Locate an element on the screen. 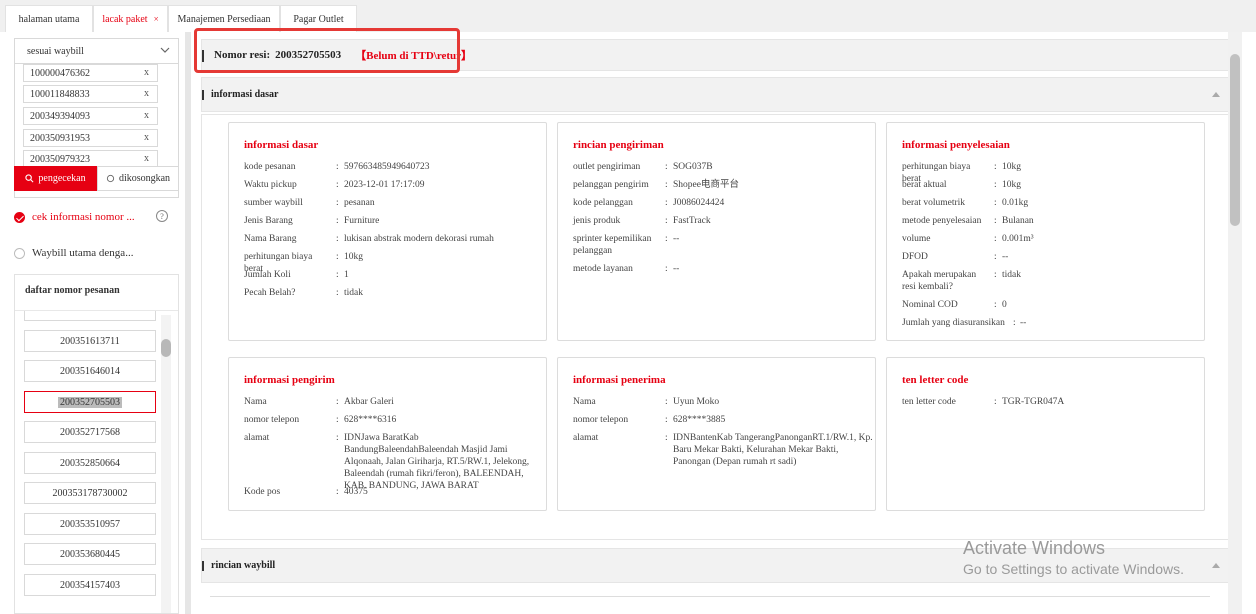 This screenshot has width=1256, height=614. card-title: informasi penerima is located at coordinates (619, 380).